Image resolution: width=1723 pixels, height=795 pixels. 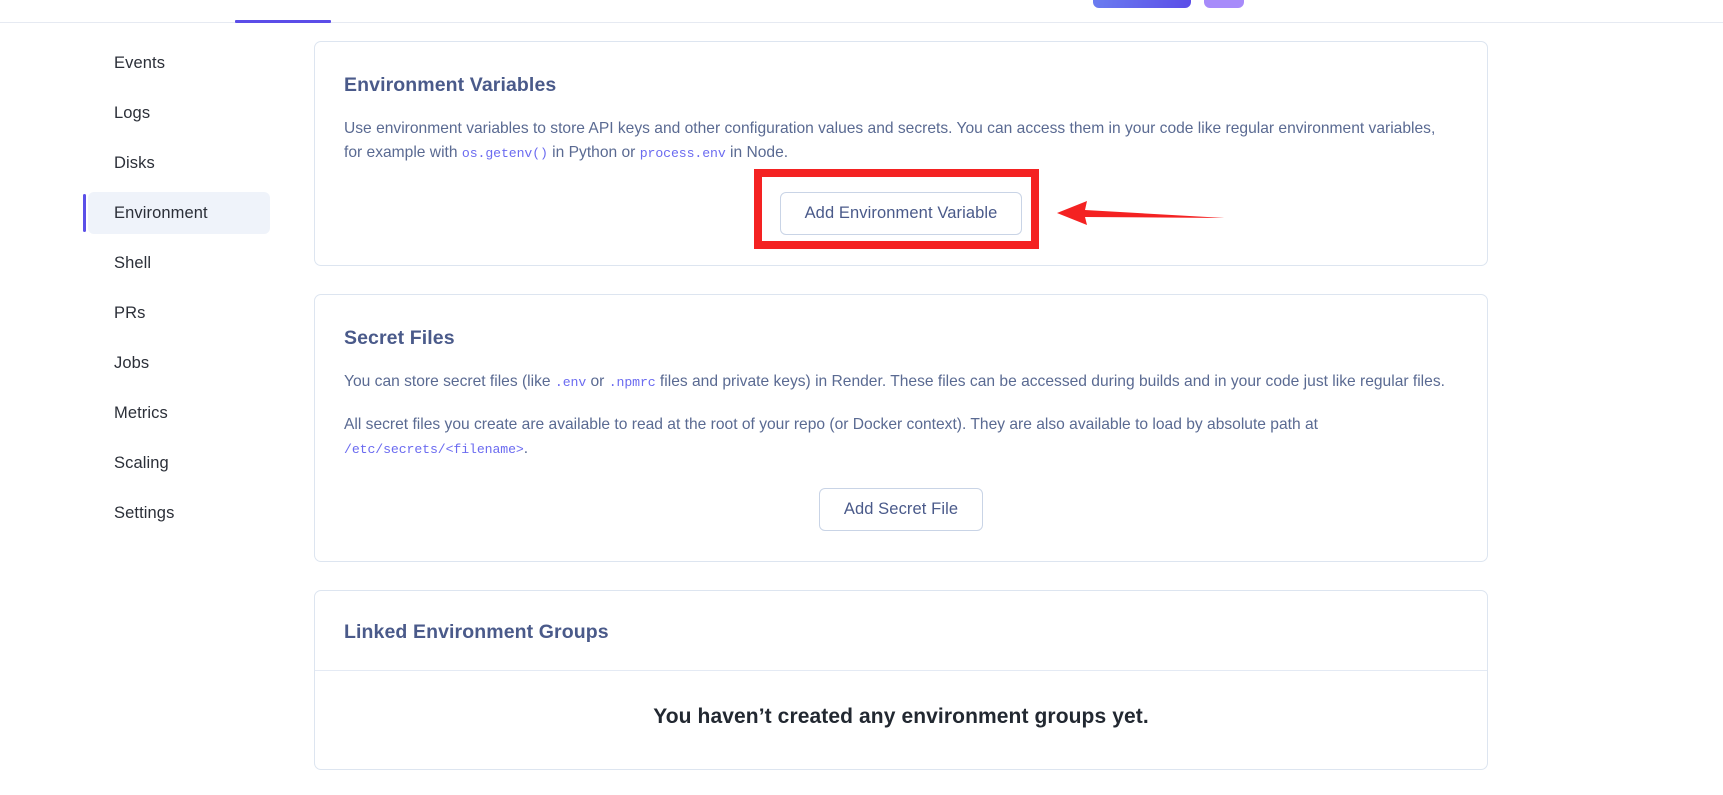 I want to click on sidebar-item-metrics: Metrics, so click(x=179, y=413).